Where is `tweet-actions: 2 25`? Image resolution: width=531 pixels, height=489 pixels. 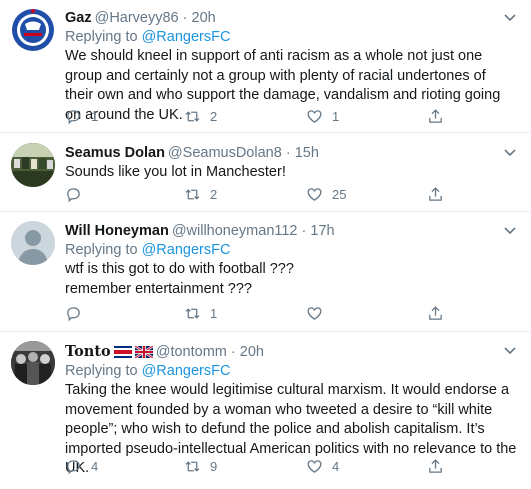 tweet-actions: 2 25 is located at coordinates (265, 194).